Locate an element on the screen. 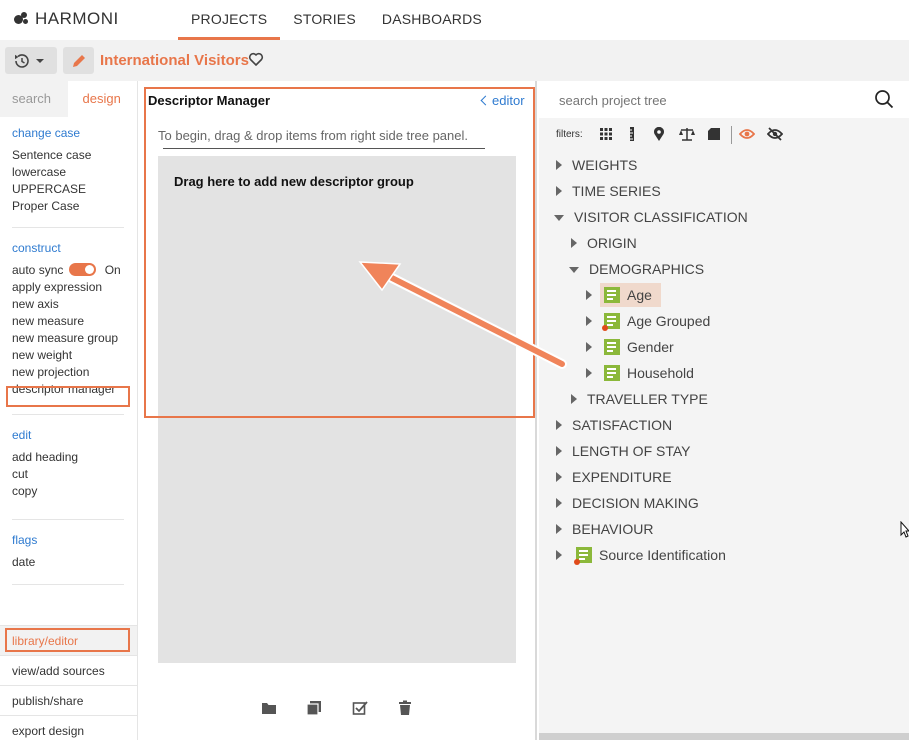 The height and width of the screenshot is (740, 909). tree-node-source-identification: Source Identification is located at coordinates (641, 555).